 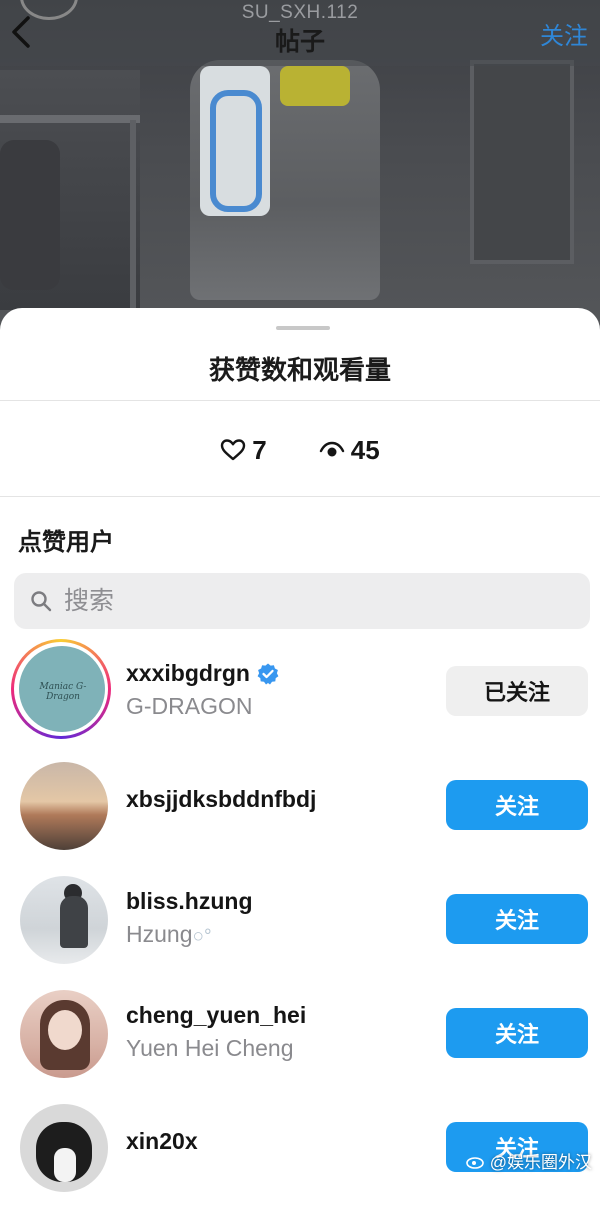 I want to click on username: bliss.hzung, so click(x=189, y=901).